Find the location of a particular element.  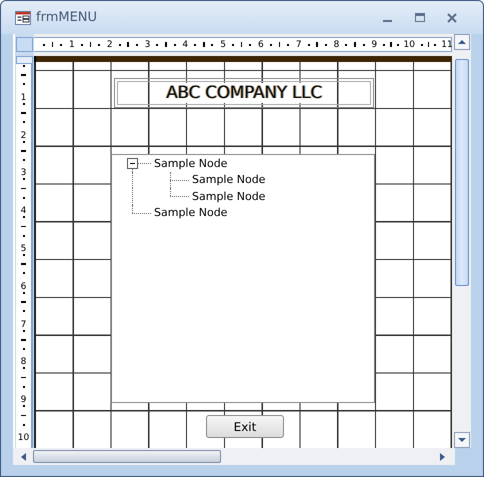

horizontal-scrollbar is located at coordinates (234, 456).